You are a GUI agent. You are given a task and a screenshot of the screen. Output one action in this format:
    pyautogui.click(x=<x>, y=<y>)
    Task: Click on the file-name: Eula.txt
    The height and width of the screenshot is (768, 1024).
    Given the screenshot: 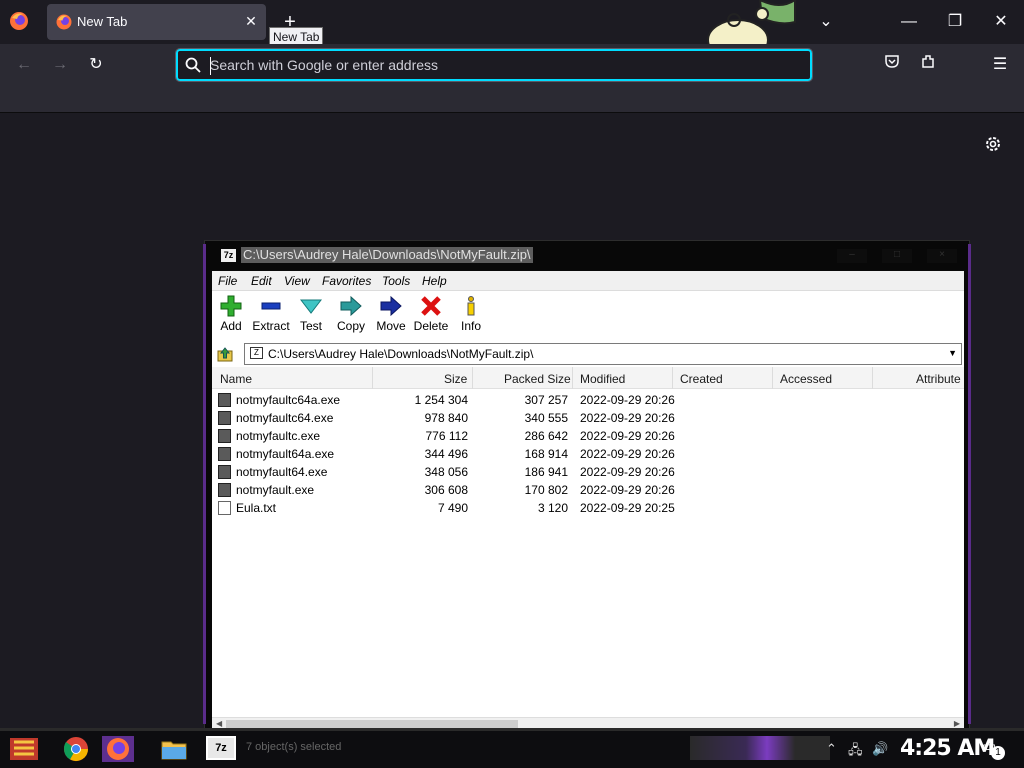 What is the action you would take?
    pyautogui.click(x=256, y=508)
    